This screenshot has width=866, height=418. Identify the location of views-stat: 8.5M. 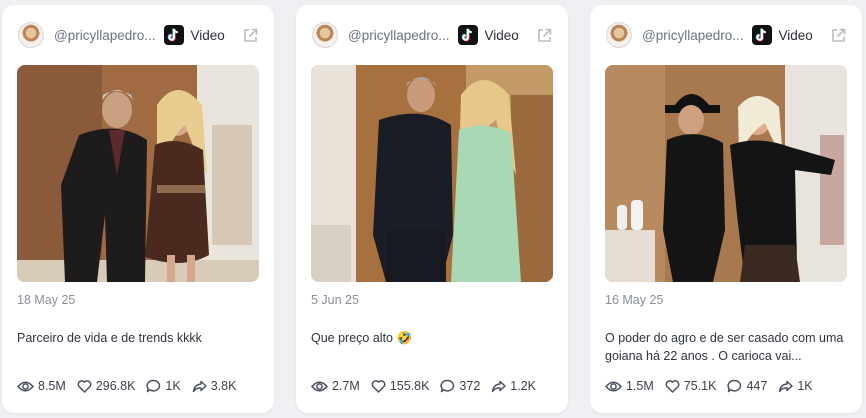
(41, 386).